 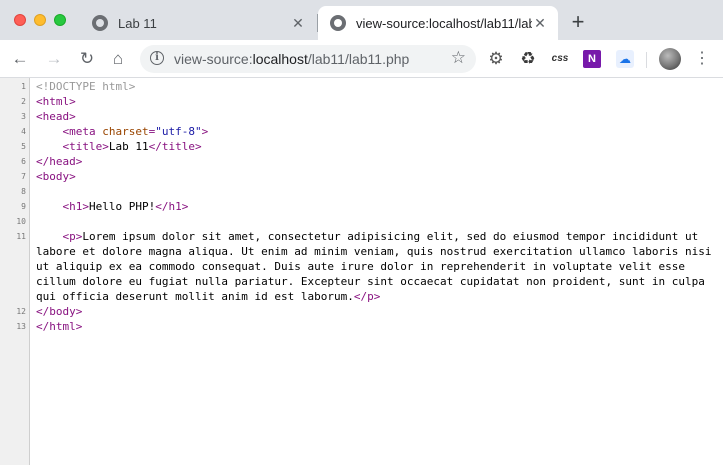 What do you see at coordinates (59, 326) in the screenshot?
I see `html-close-tag: </html>` at bounding box center [59, 326].